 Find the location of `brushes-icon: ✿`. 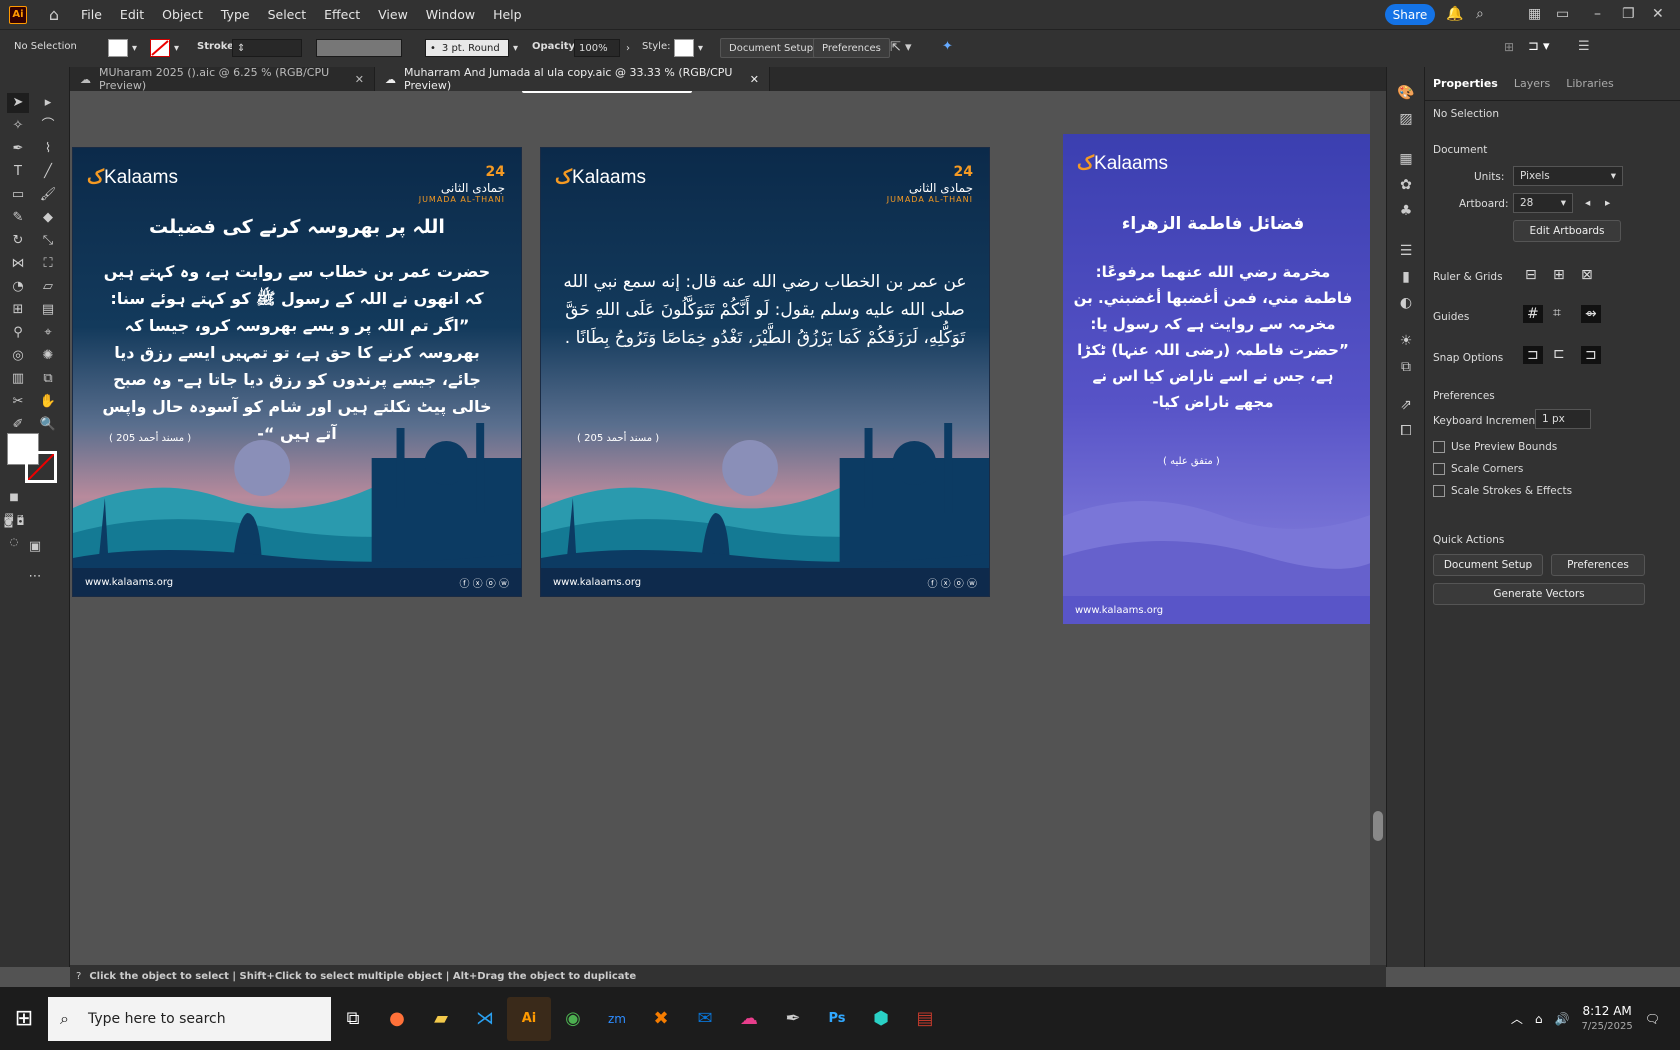

brushes-icon: ✿ is located at coordinates (1406, 186).